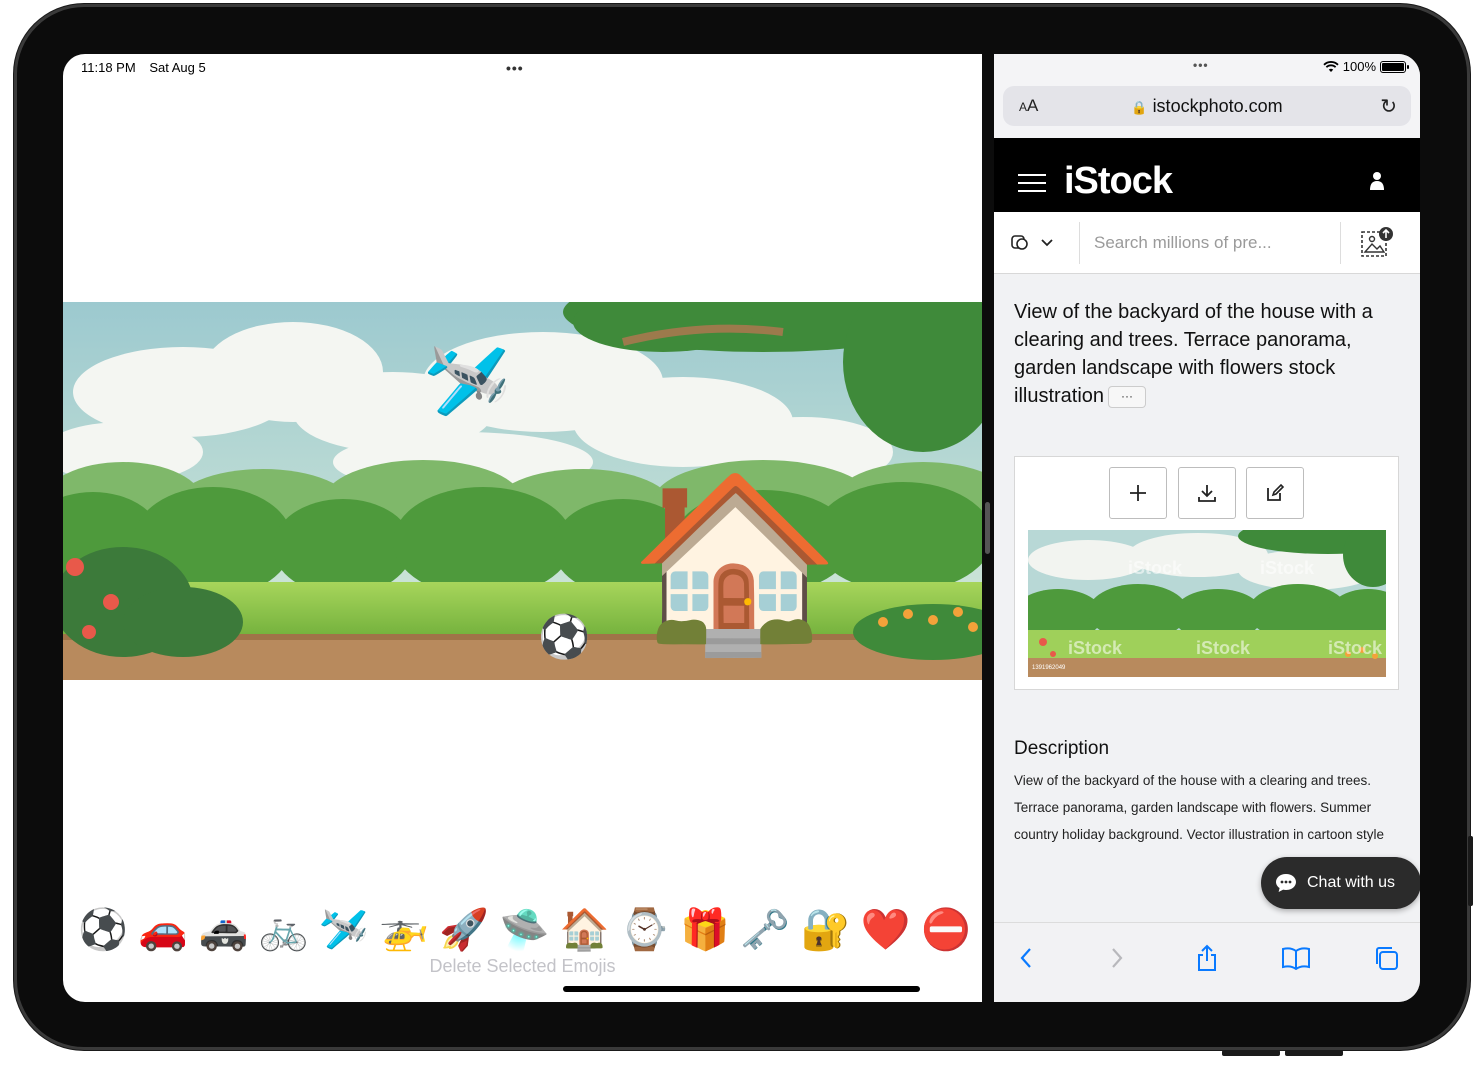 The image size is (1482, 1066). Describe the element at coordinates (1214, 243) in the screenshot. I see `search-input` at that location.